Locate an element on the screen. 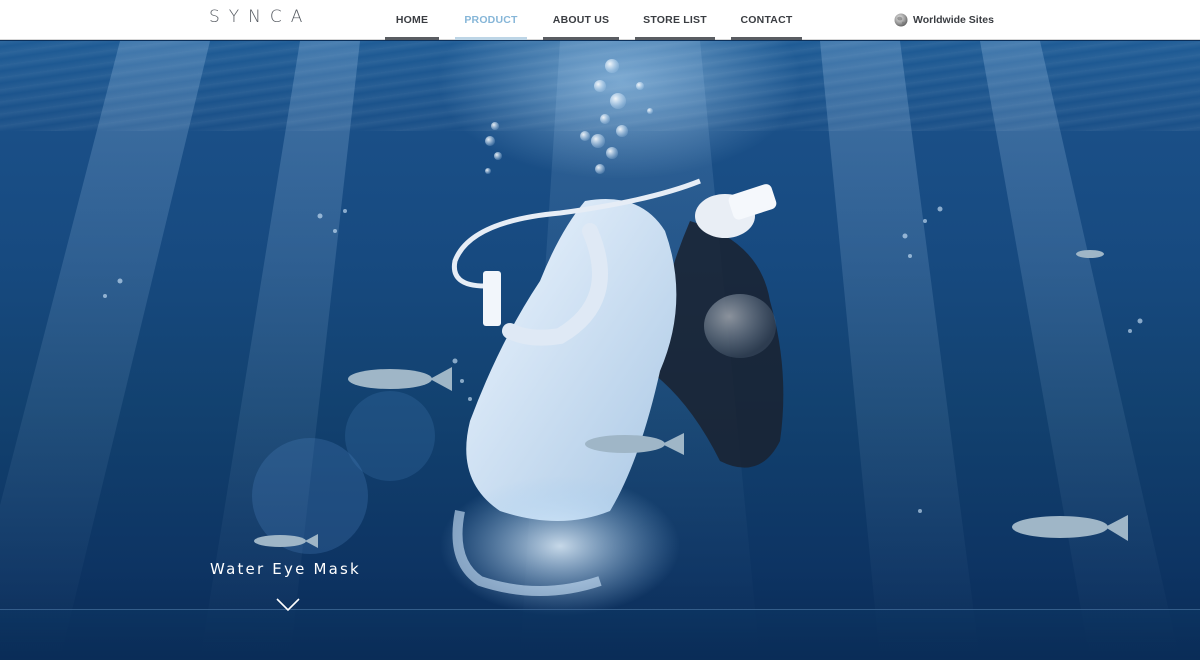 This screenshot has width=1200, height=660. nav-about-us: ABOUT US is located at coordinates (581, 20).